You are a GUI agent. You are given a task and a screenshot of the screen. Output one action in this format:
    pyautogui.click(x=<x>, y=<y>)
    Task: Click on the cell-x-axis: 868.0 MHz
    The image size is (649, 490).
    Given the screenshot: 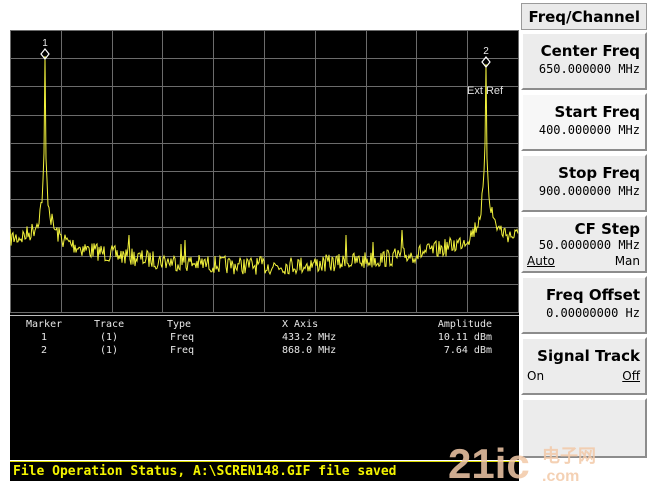 What is the action you would take?
    pyautogui.click(x=309, y=350)
    